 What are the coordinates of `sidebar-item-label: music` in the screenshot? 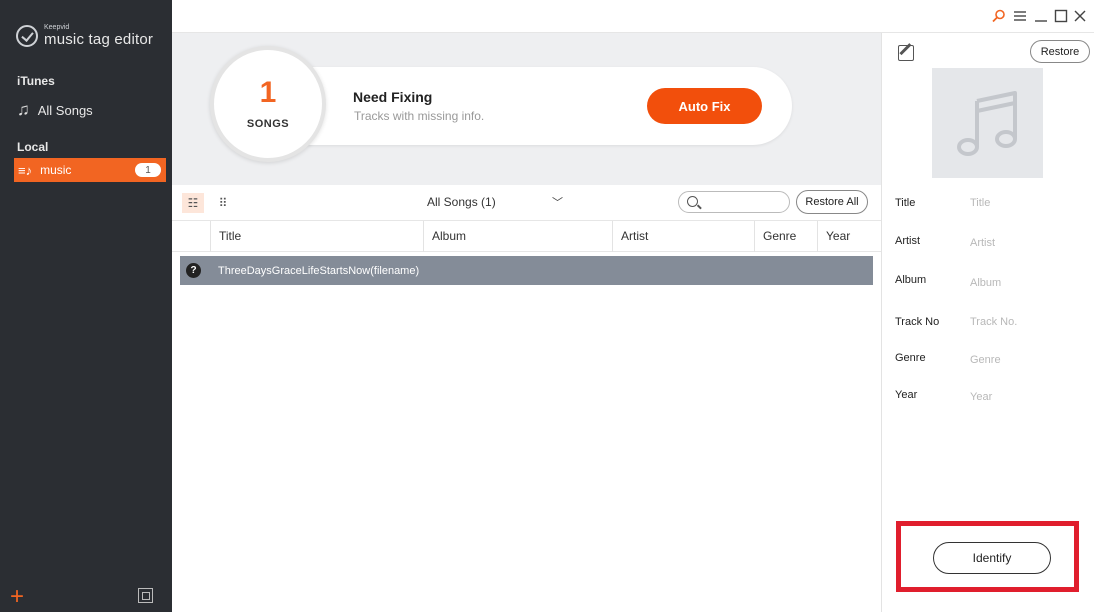 It's located at (56, 170).